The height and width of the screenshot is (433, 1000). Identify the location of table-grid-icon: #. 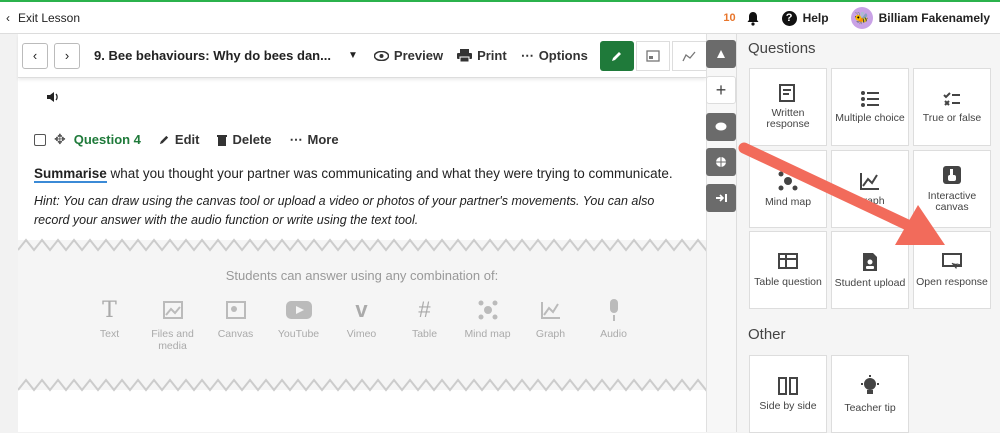
(424, 309).